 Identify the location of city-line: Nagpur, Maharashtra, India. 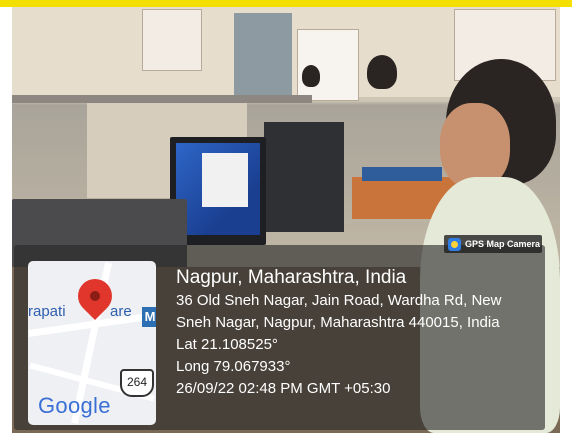
(291, 277).